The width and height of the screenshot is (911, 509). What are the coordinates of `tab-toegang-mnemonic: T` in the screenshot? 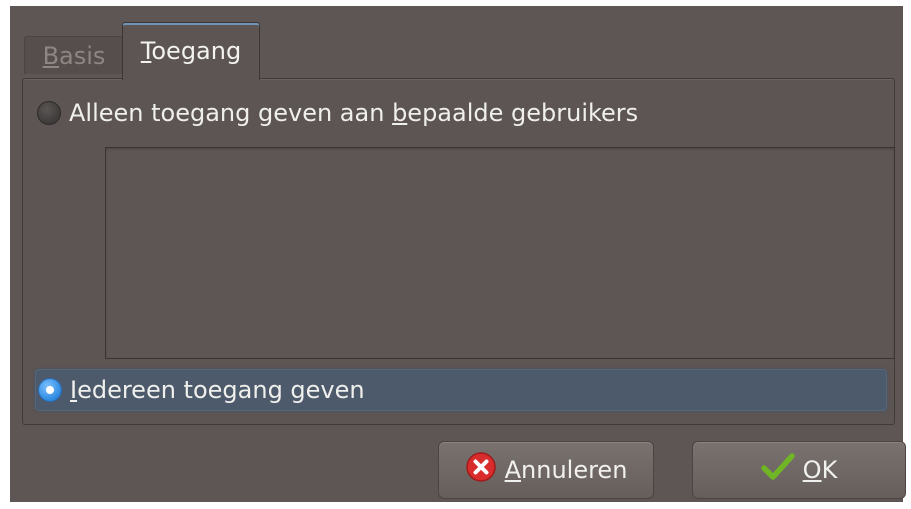 It's located at (146, 51).